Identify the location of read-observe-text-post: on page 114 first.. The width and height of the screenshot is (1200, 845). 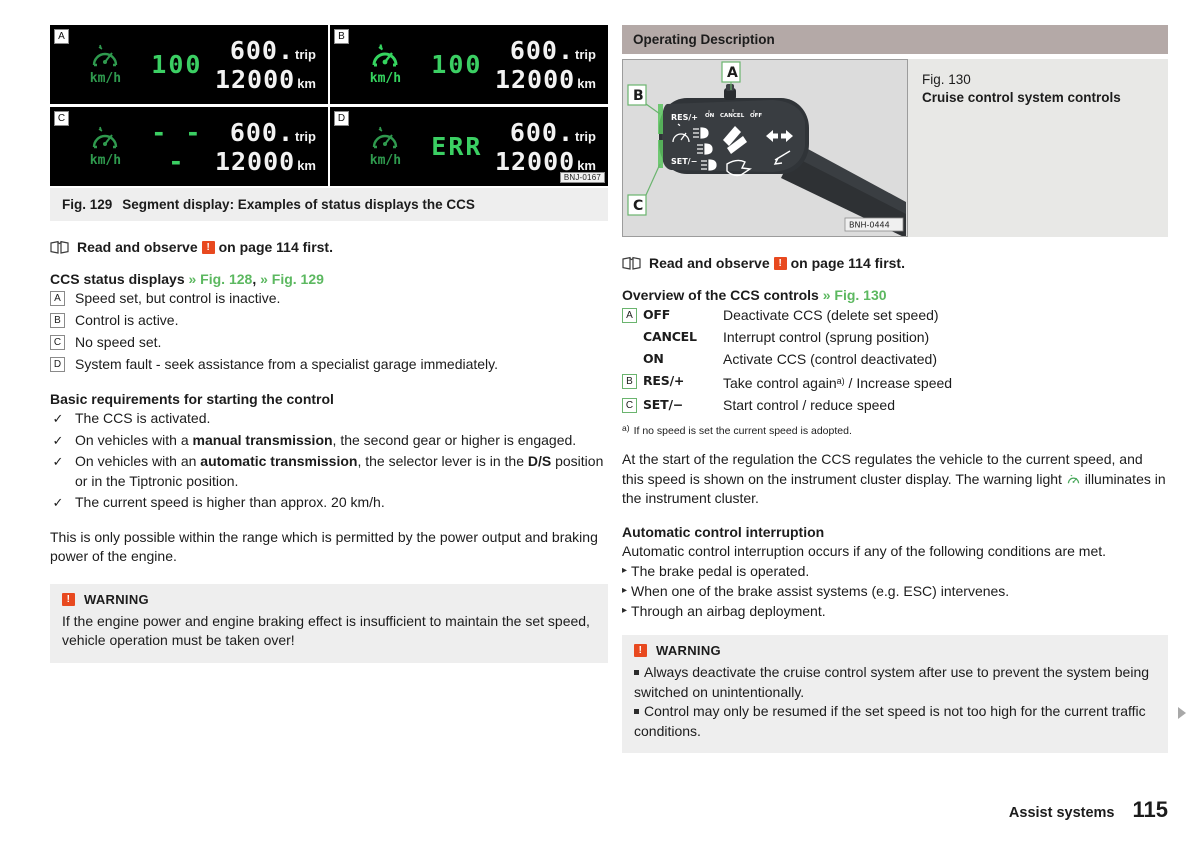
(847, 263).